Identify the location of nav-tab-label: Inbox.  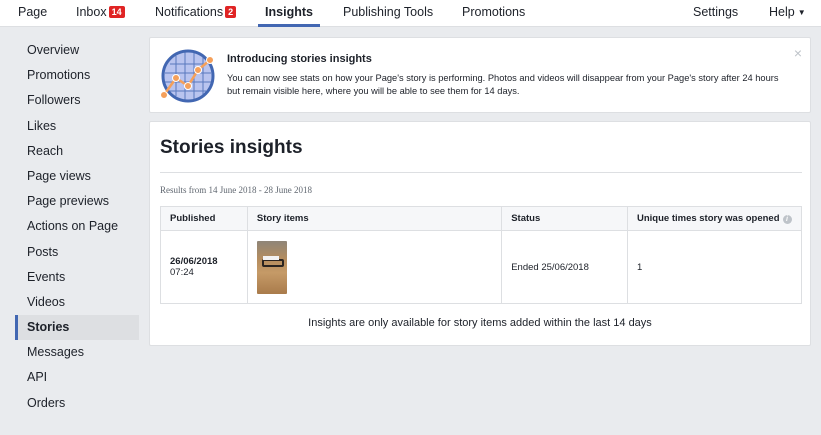
(91, 12).